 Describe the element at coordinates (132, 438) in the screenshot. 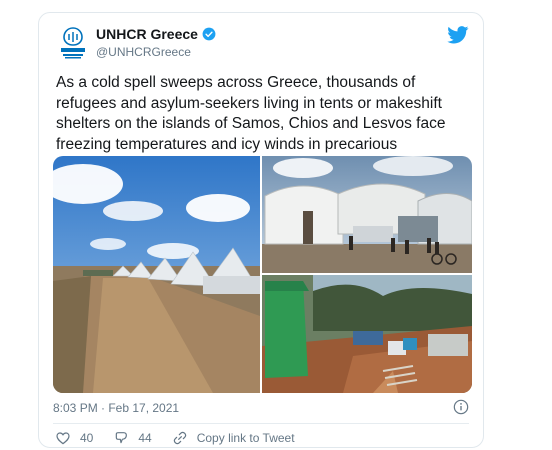

I see `reply-button: 44` at that location.